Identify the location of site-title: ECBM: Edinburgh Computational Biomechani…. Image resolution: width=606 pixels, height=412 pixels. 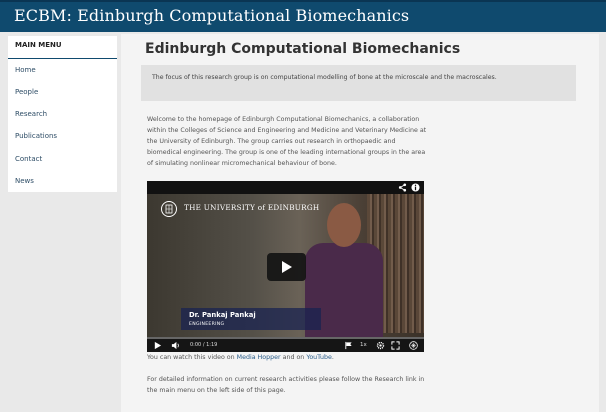
(211, 15).